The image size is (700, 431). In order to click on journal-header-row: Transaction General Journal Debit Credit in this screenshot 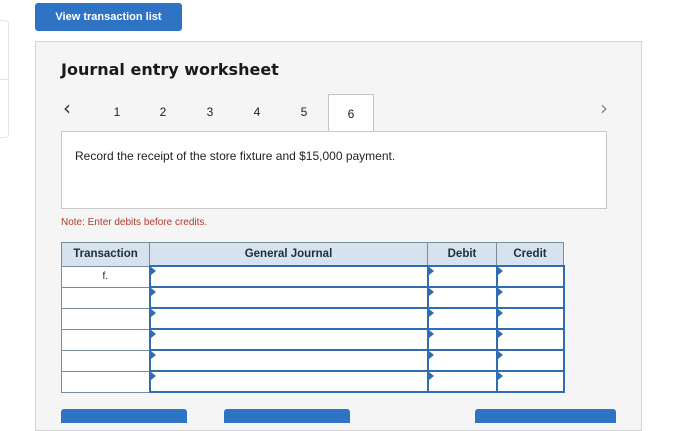, I will do `click(312, 254)`.